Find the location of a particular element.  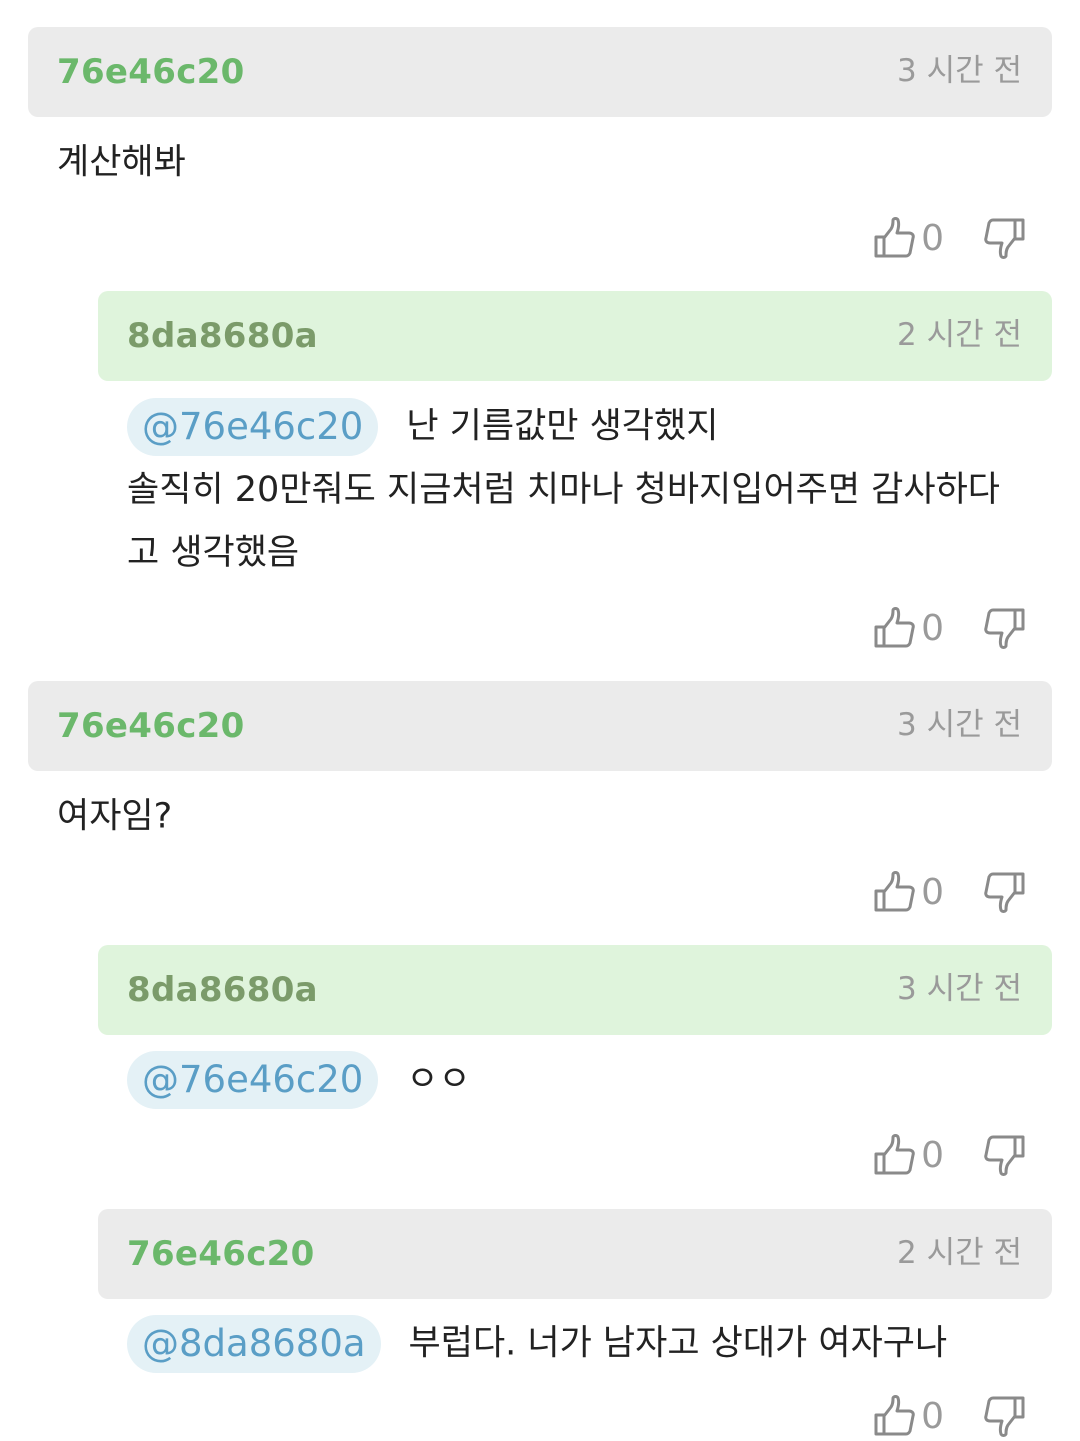

reply-header: 8da8680a 3 시간 전 is located at coordinates (575, 990).